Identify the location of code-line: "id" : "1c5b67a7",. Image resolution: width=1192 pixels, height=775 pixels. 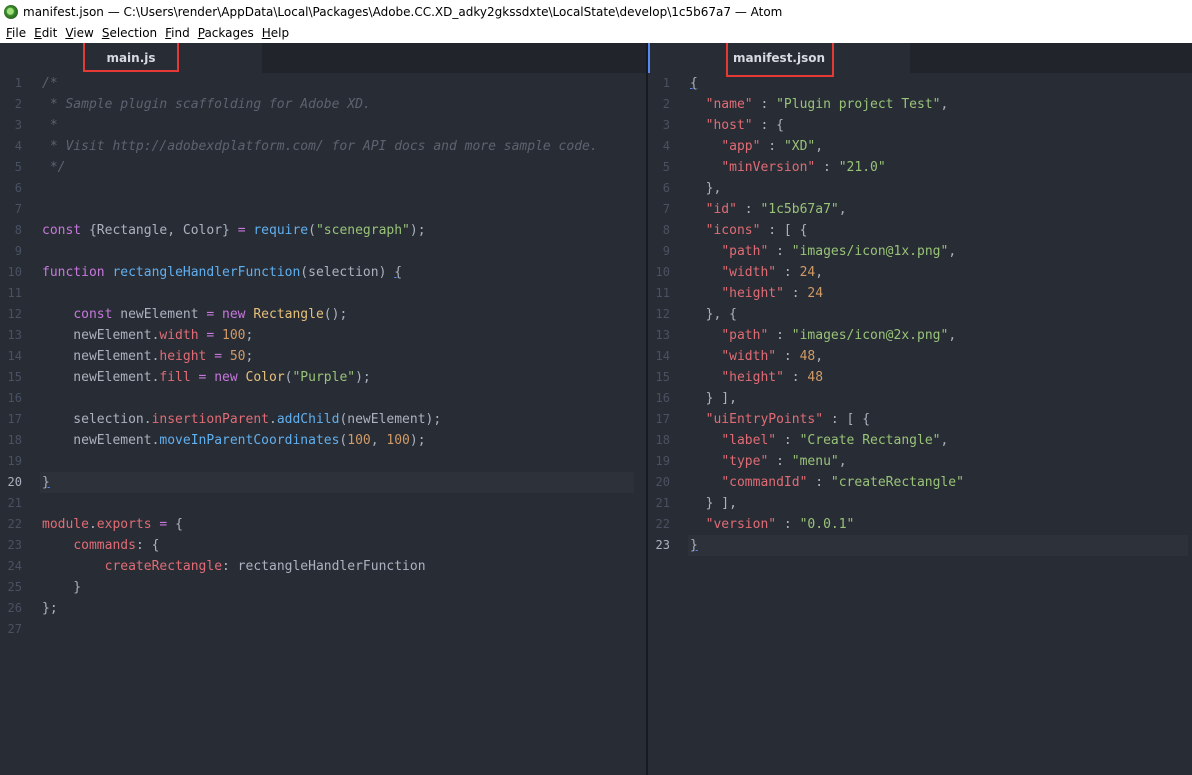
(768, 209).